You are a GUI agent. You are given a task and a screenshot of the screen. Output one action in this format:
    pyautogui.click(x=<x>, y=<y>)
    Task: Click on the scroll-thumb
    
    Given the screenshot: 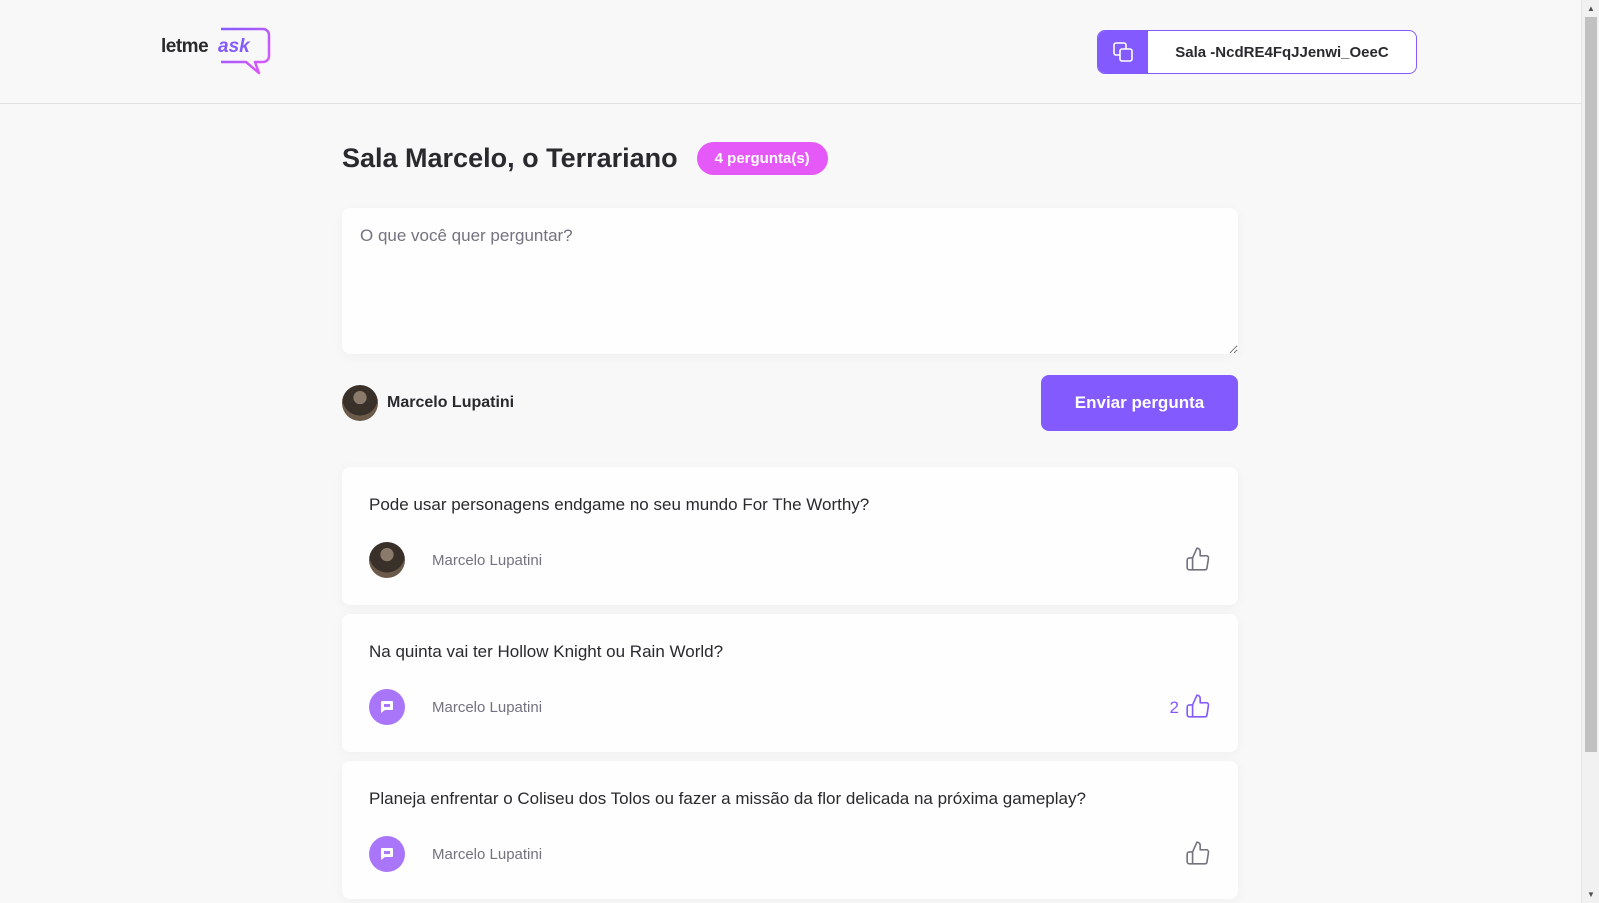 What is the action you would take?
    pyautogui.click(x=1591, y=384)
    